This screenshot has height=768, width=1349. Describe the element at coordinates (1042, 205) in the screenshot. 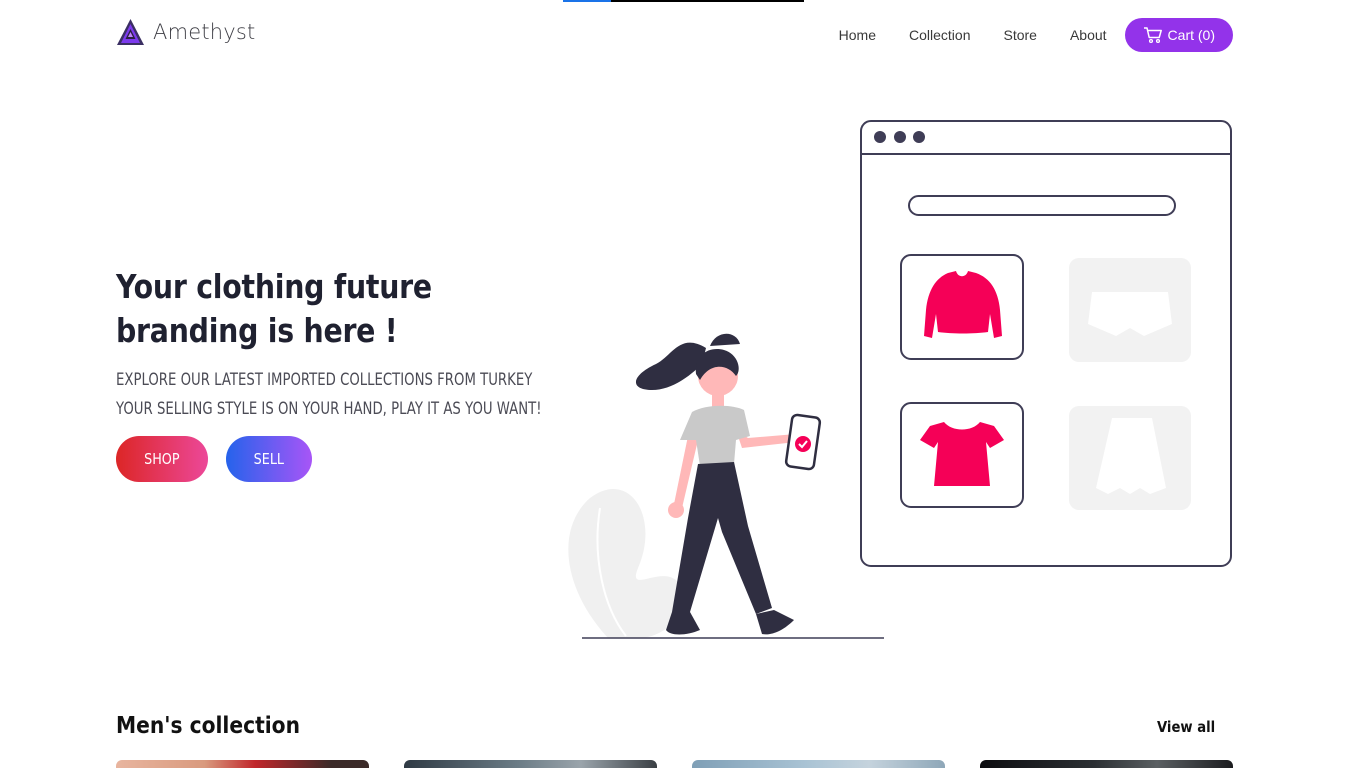

I see `search-bar-graphic` at that location.